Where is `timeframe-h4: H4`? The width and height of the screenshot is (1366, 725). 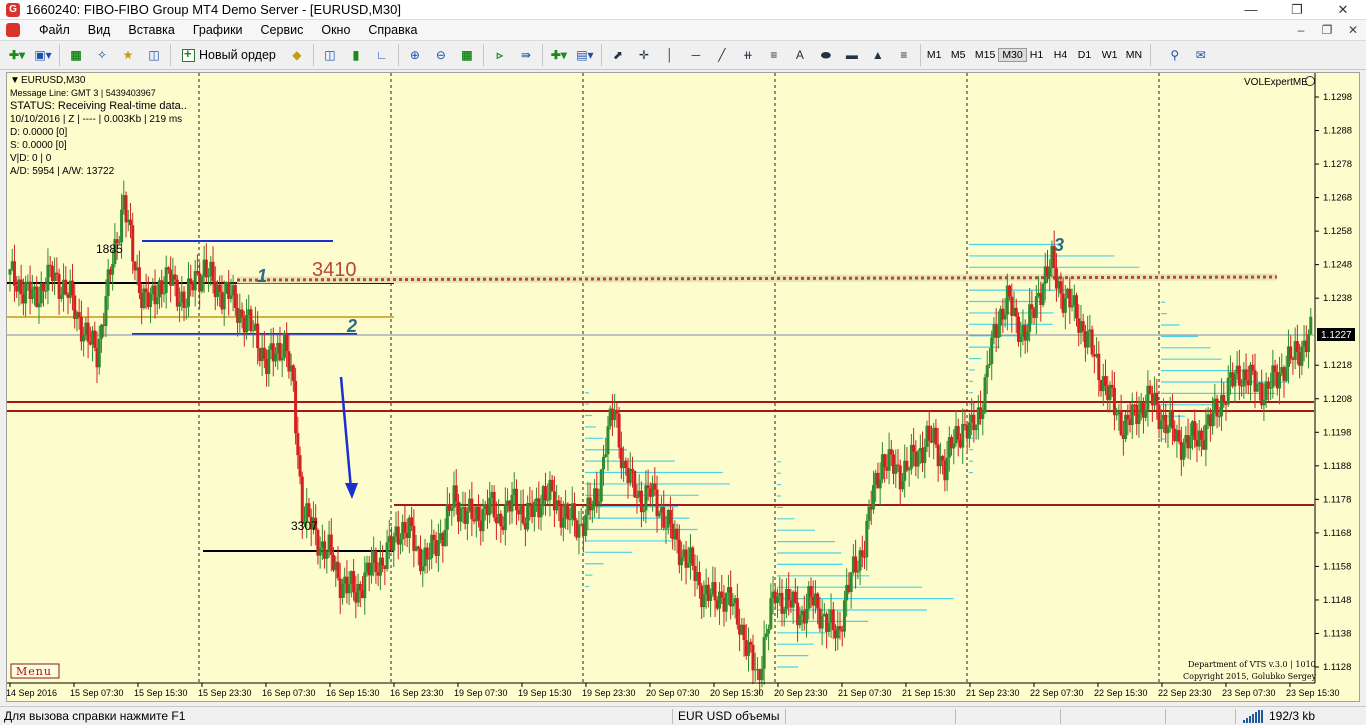 timeframe-h4: H4 is located at coordinates (1063, 55).